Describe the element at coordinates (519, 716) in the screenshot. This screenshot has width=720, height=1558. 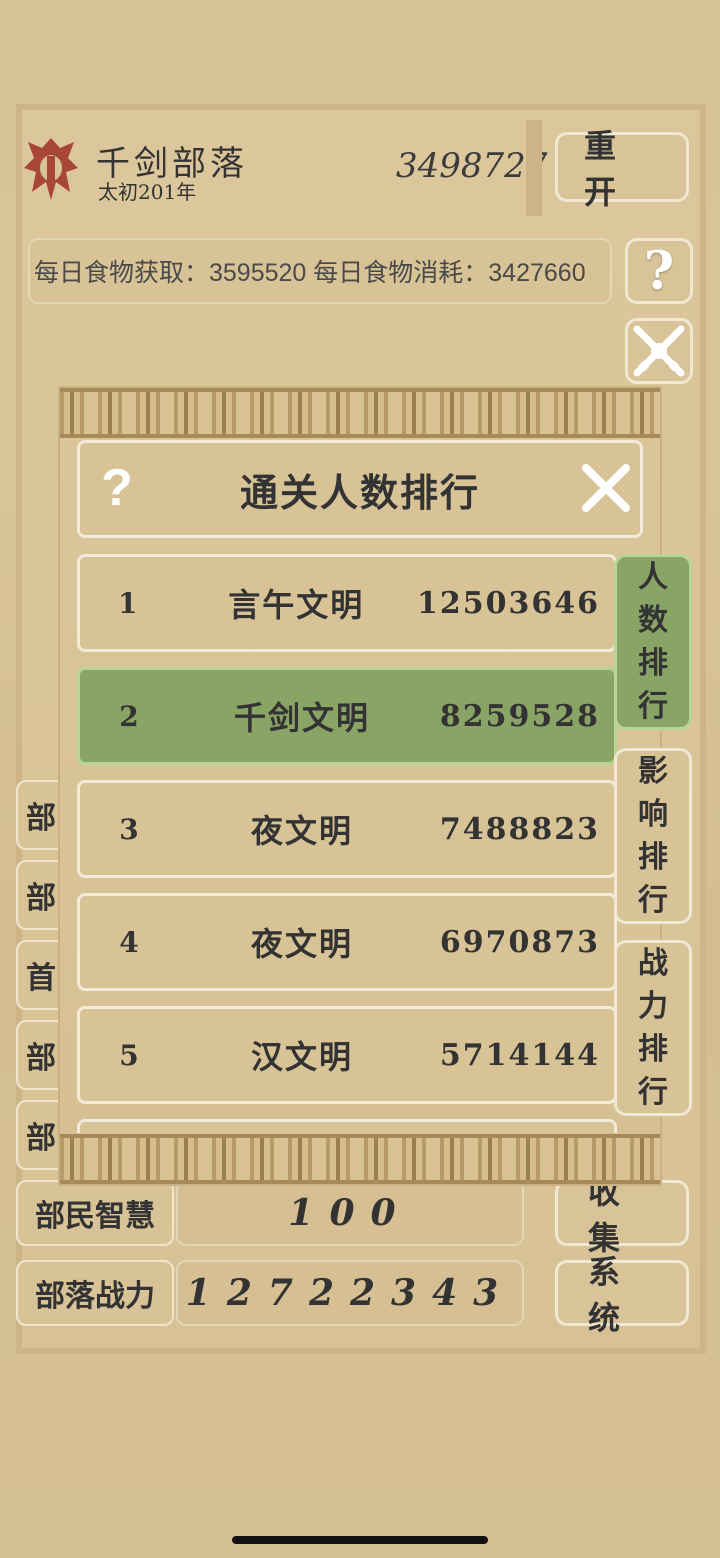
I see `civ-count: 8259528` at that location.